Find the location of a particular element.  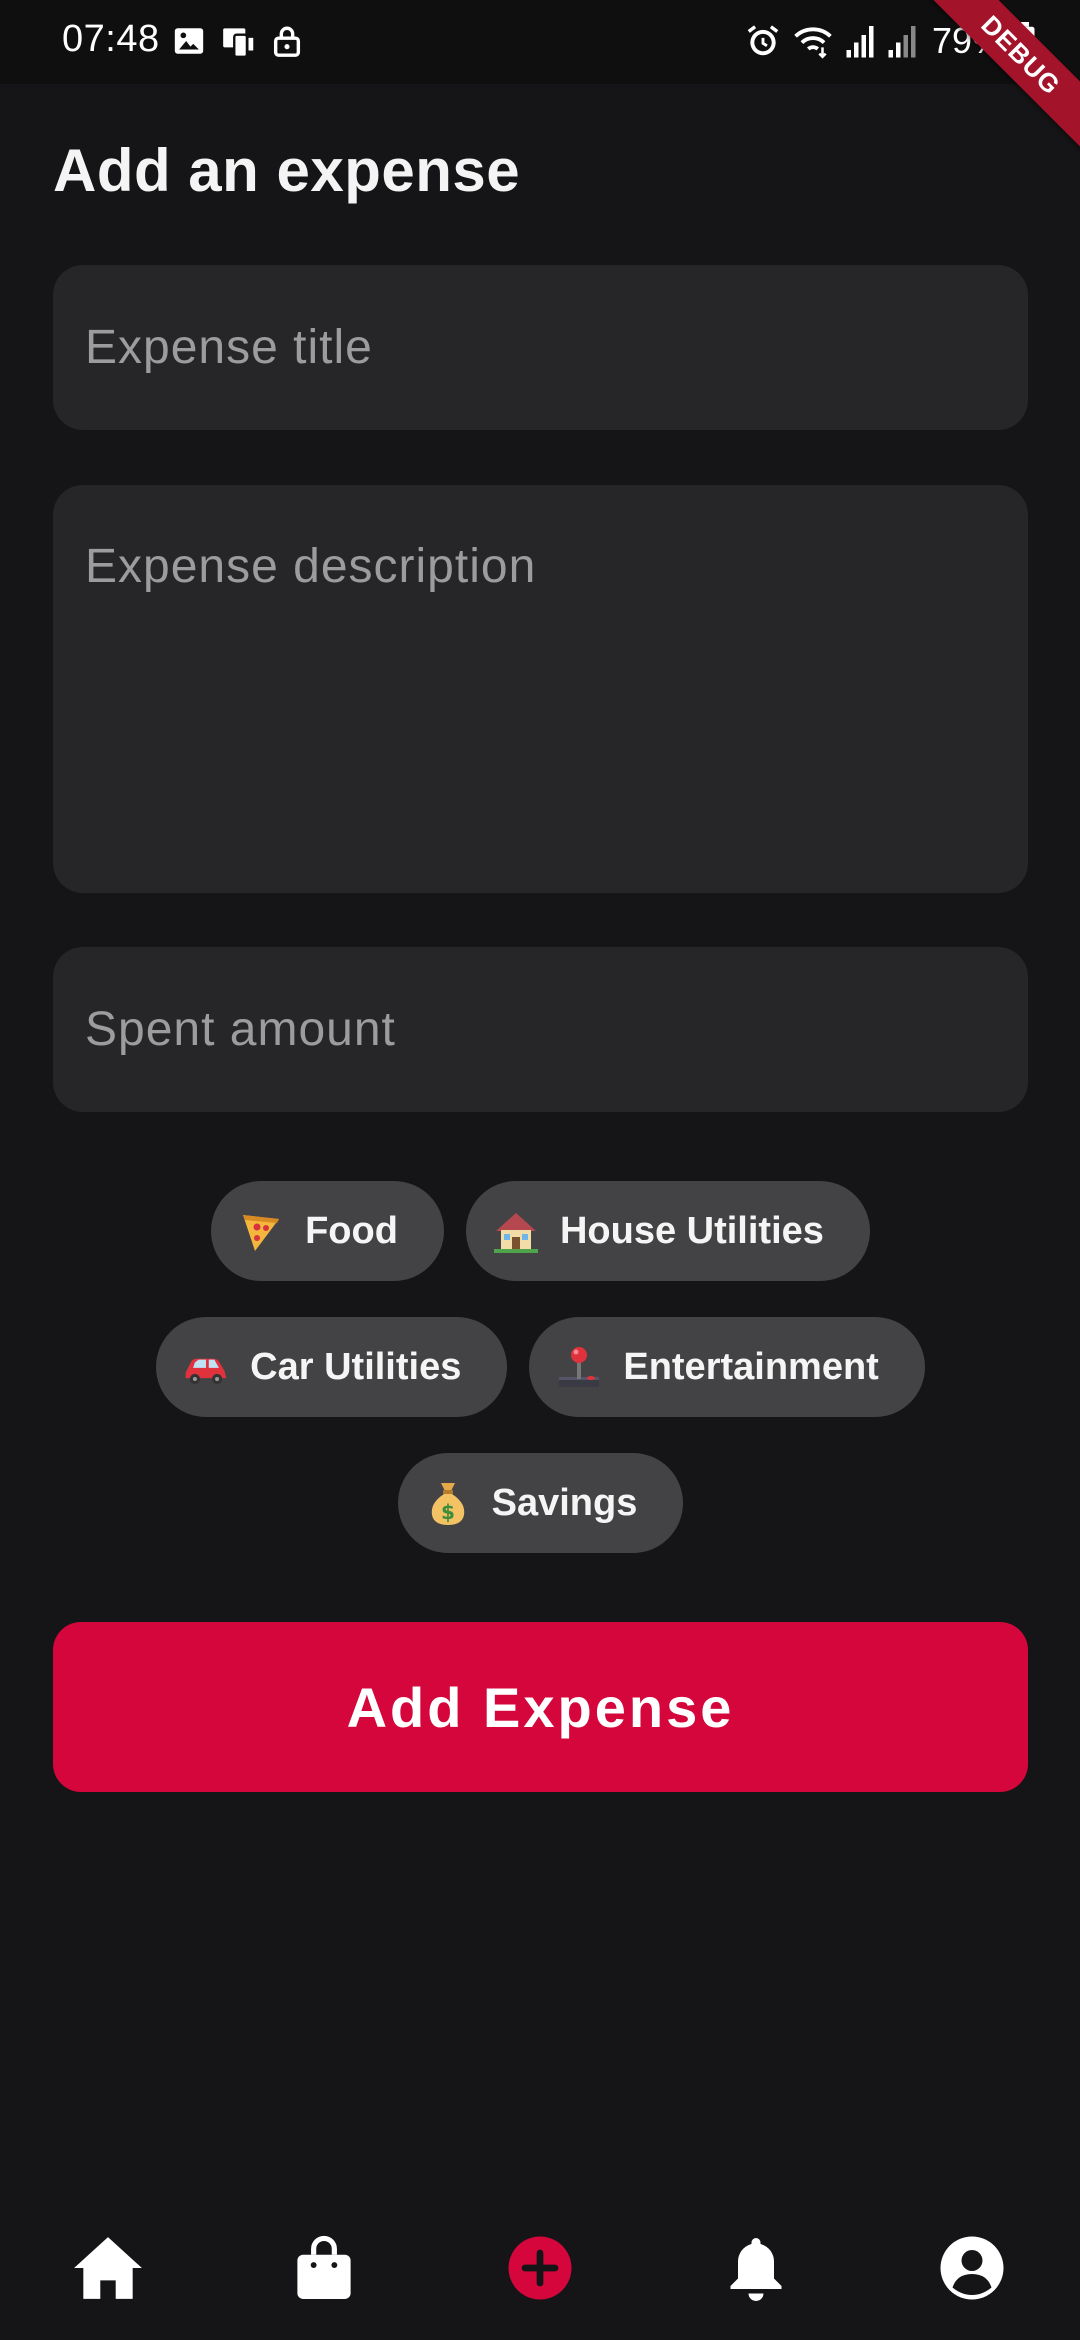

expense-title-input is located at coordinates (540, 347).